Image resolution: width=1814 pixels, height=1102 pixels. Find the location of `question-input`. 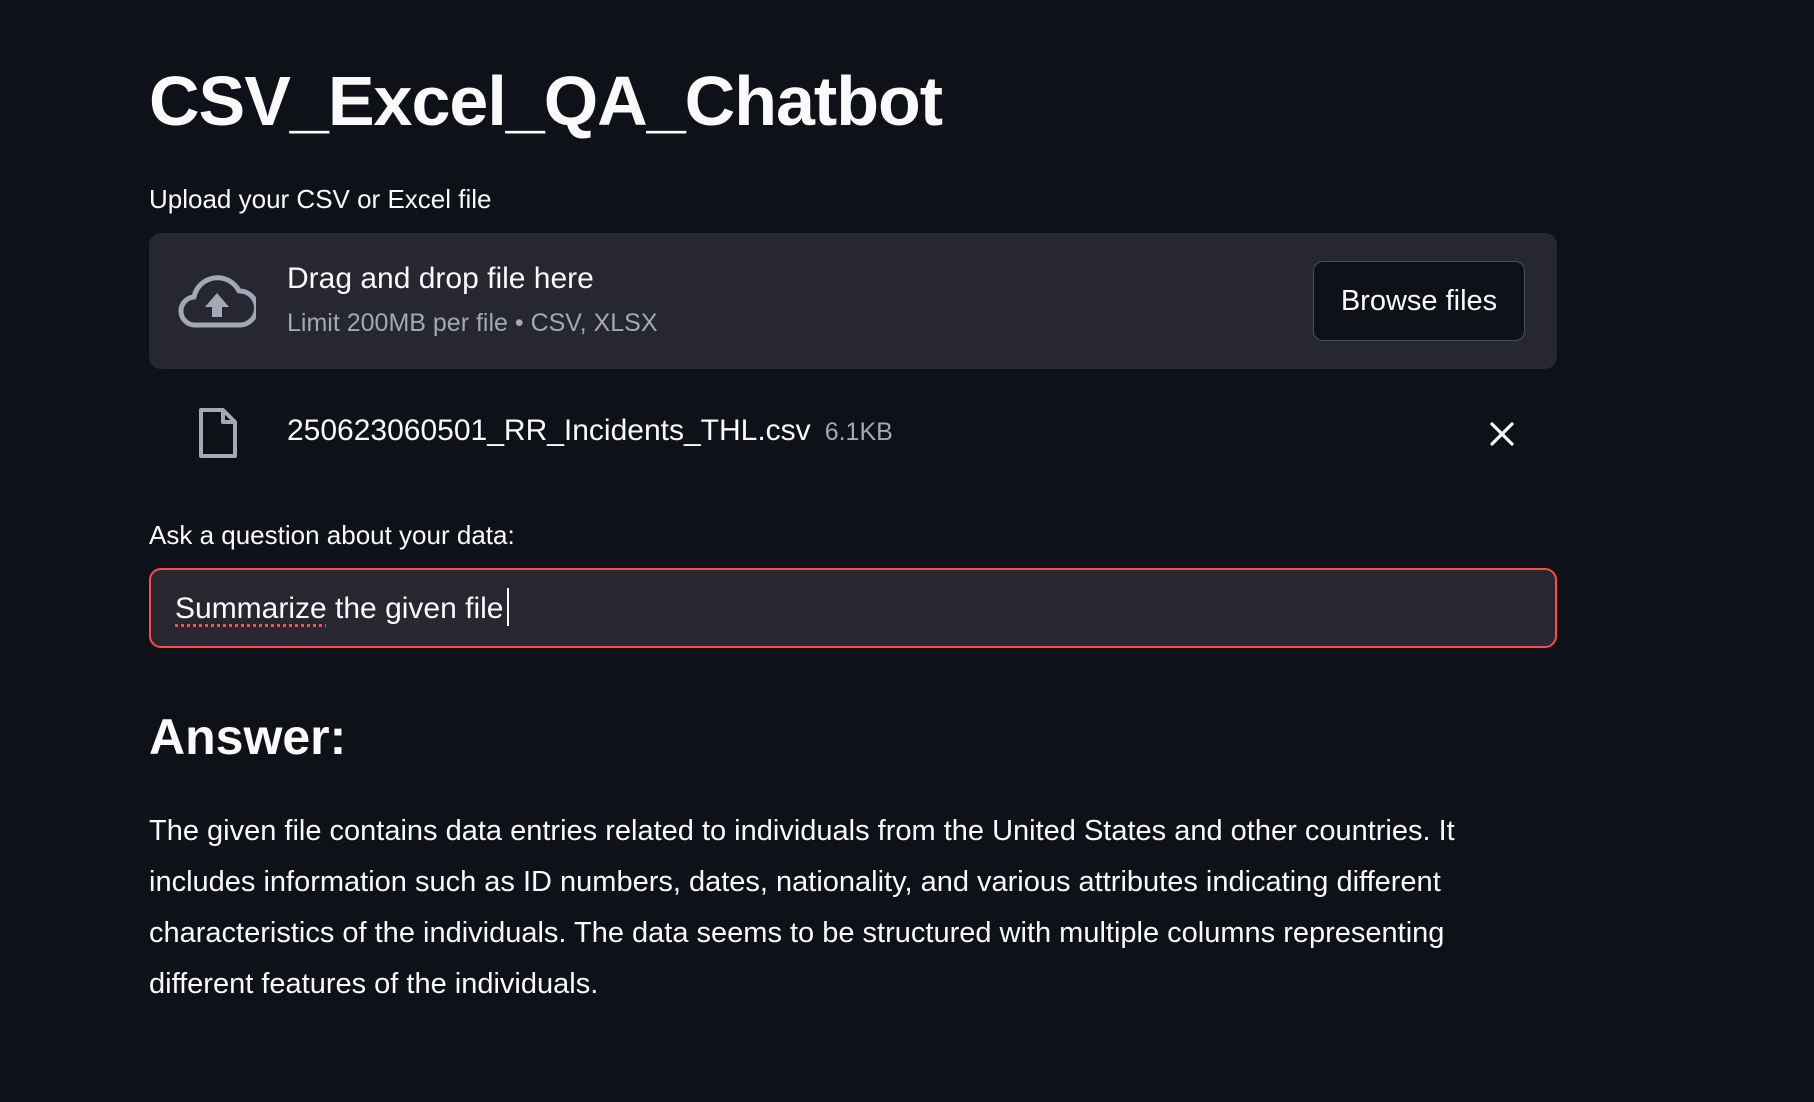

question-input is located at coordinates (853, 608).